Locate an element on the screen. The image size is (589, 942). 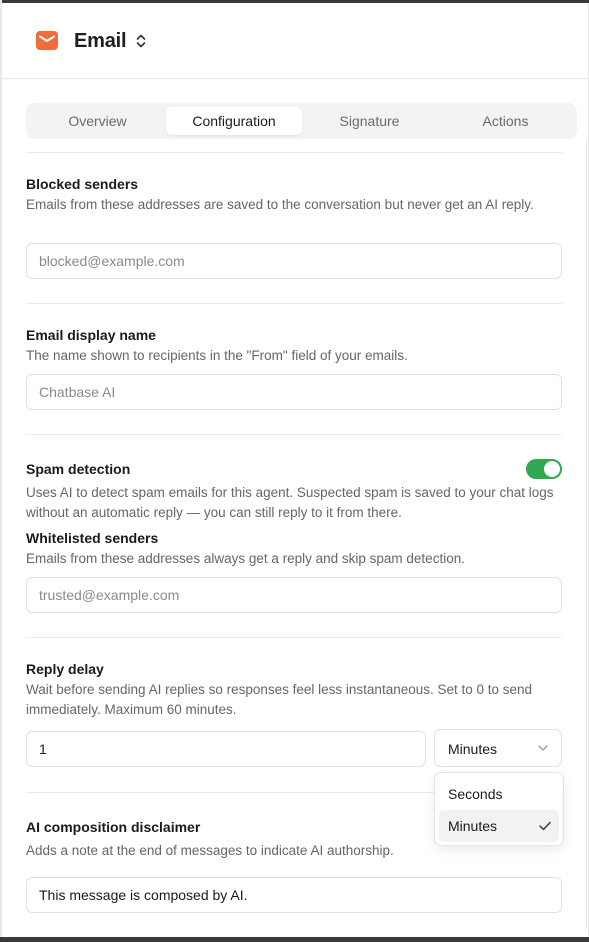
tab-bar: Overview Configuration Signature Actions is located at coordinates (301, 121).